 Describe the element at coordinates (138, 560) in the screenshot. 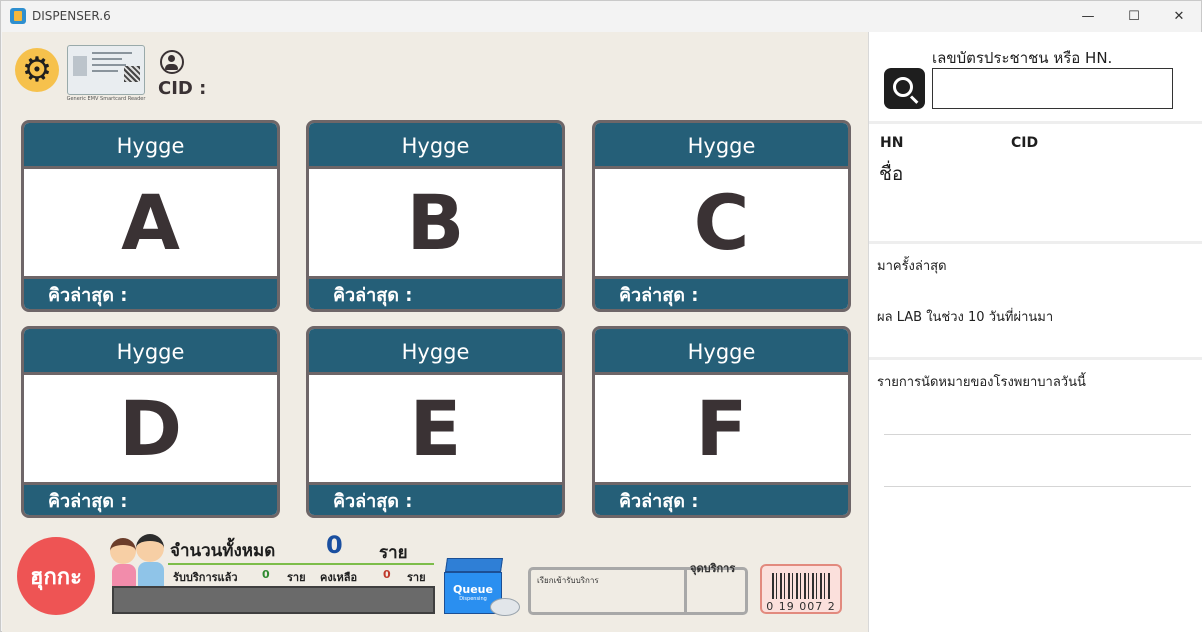

I see `patients-icon` at that location.